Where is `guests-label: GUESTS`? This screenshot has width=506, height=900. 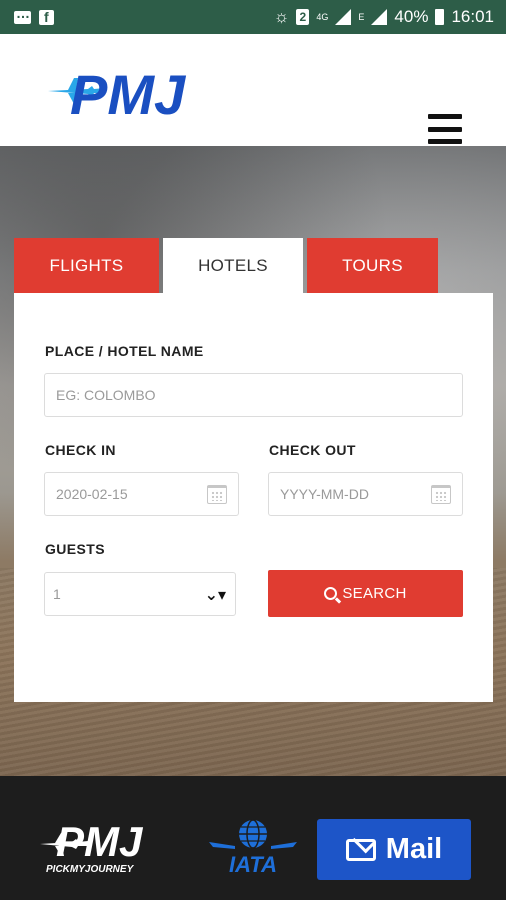 guests-label: GUESTS is located at coordinates (75, 549).